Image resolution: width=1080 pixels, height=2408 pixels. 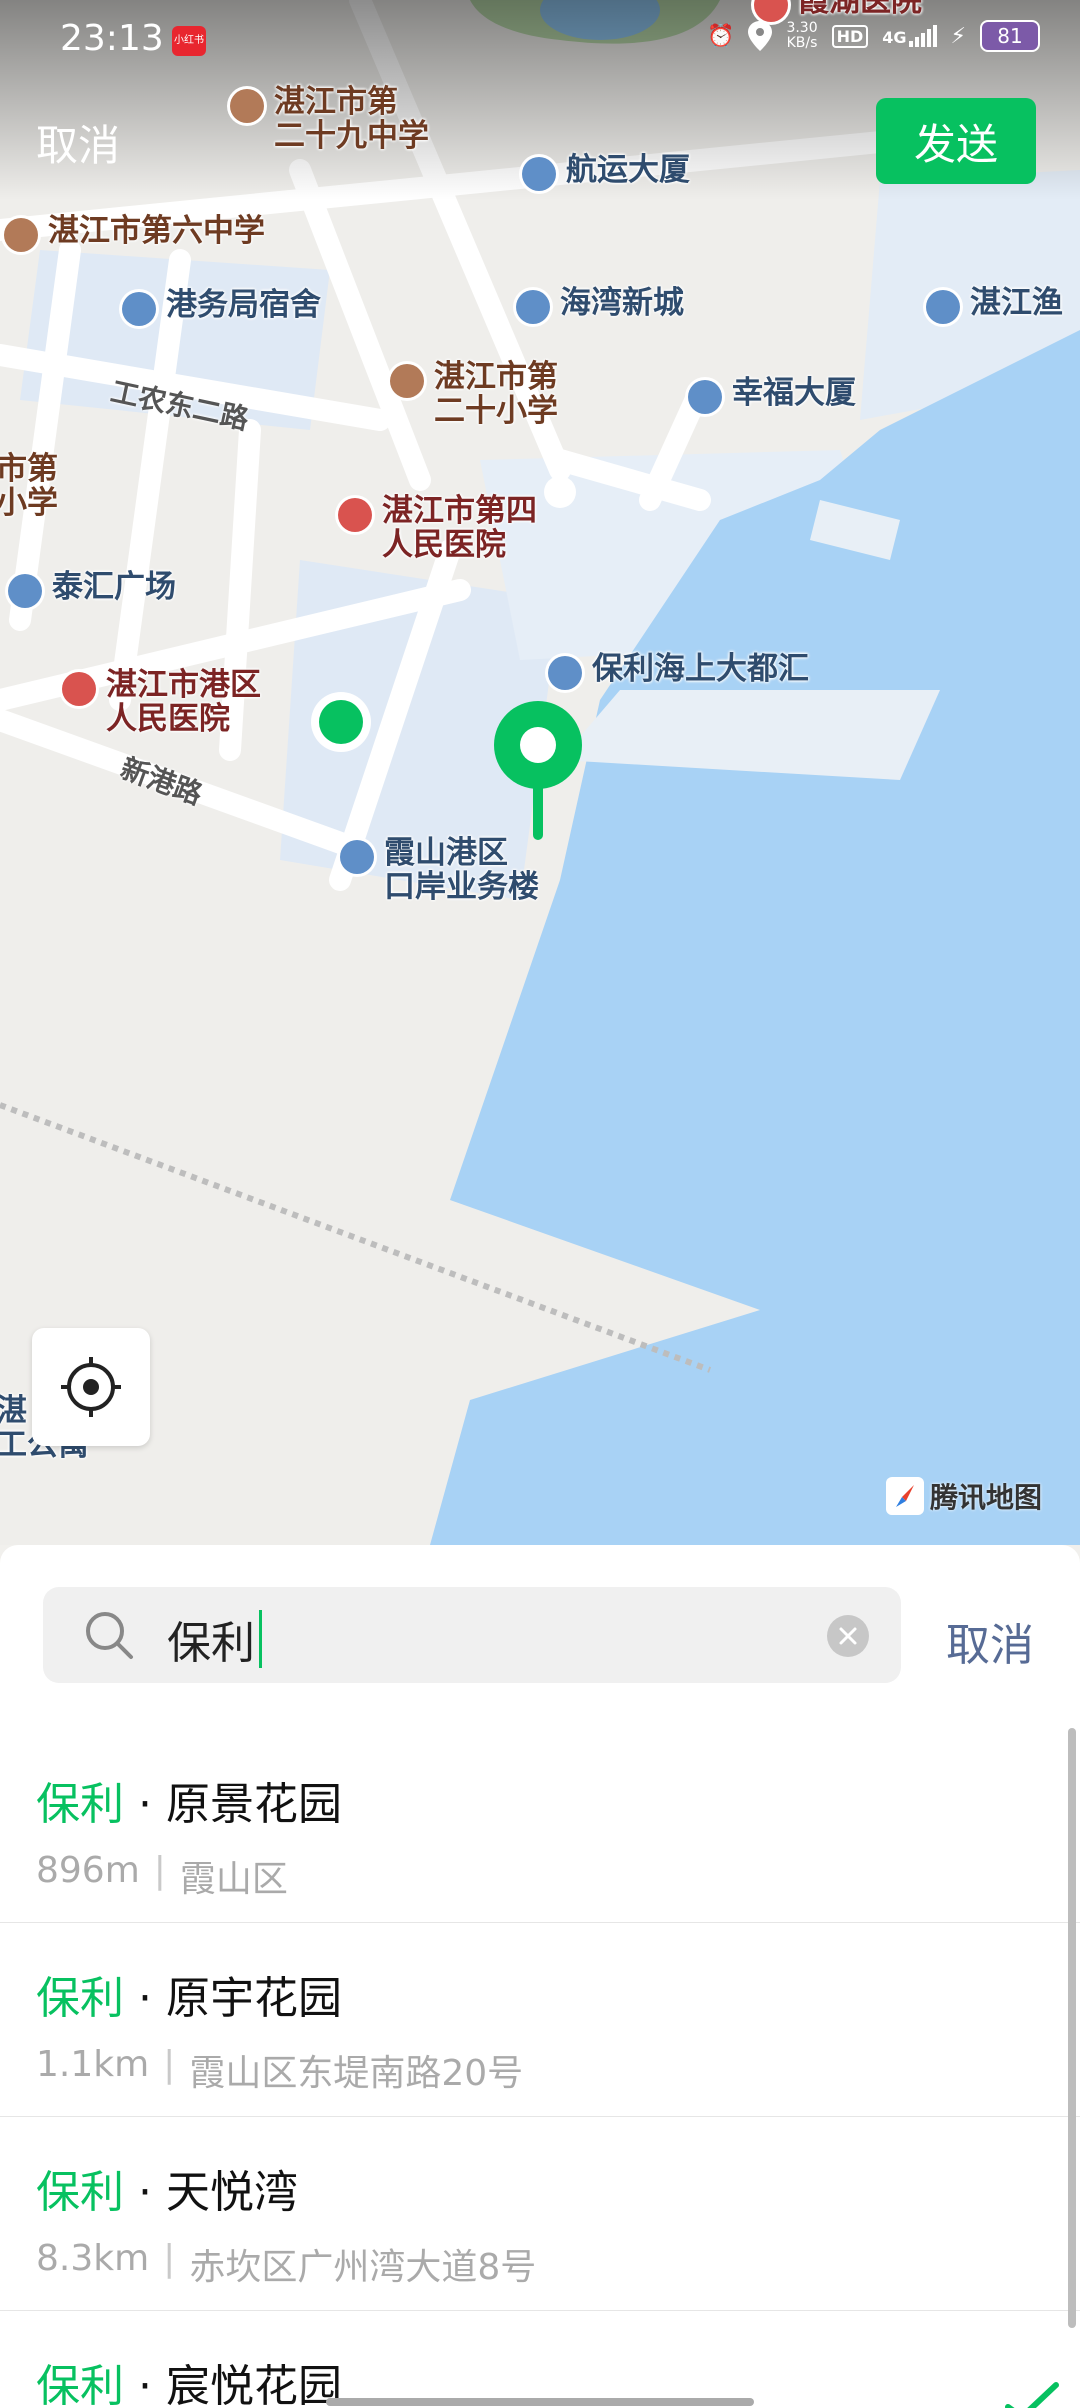 I want to click on poi-building: 幸福大厦, so click(x=772, y=395).